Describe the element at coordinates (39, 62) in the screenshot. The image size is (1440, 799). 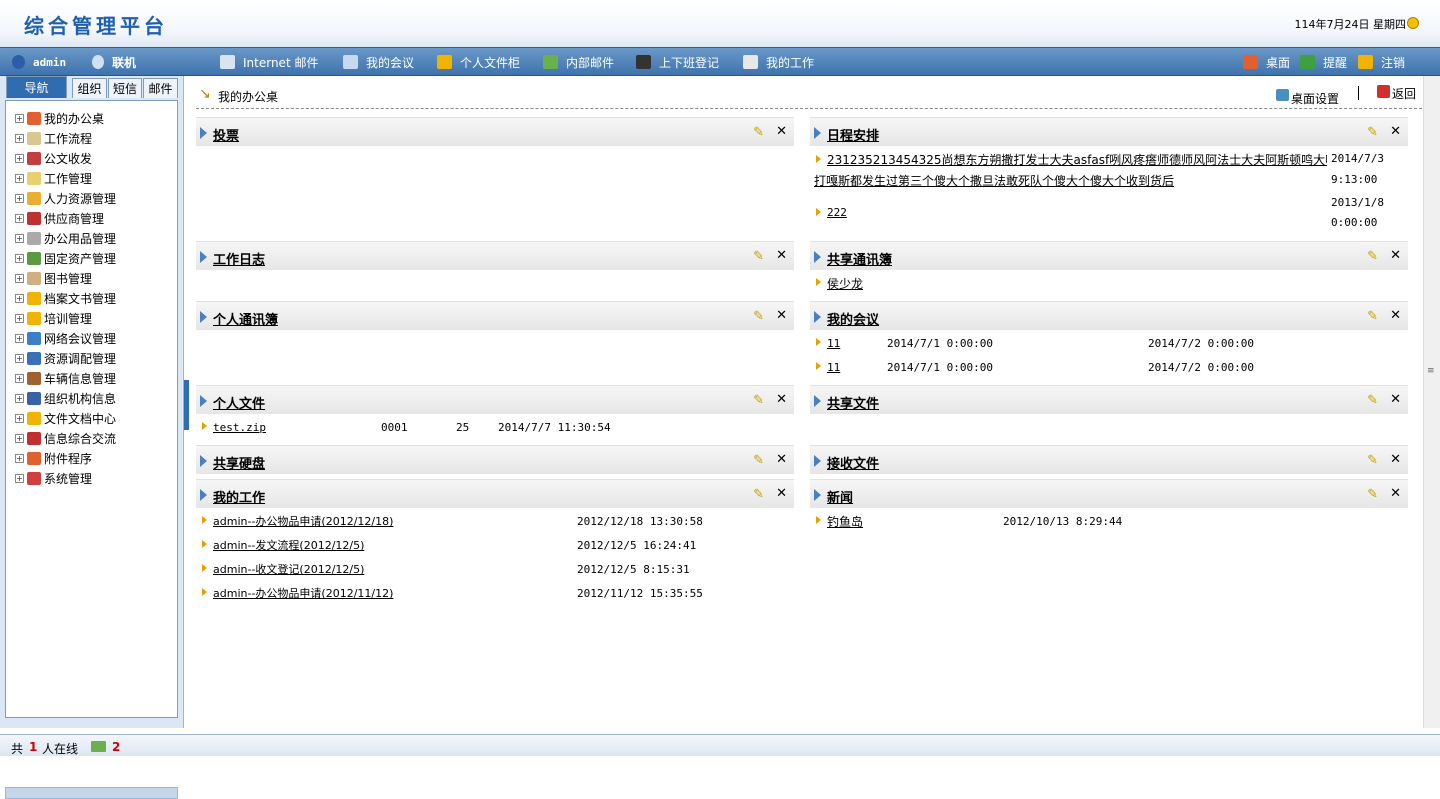
I see `user-item: admin` at that location.